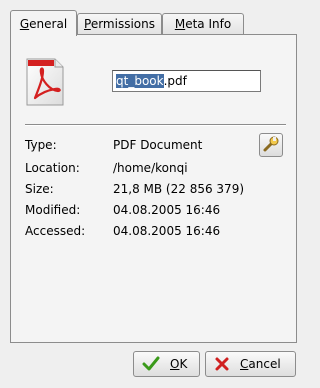 The image size is (320, 388). I want to click on tab-meta-info: Meta Info, so click(203, 23).